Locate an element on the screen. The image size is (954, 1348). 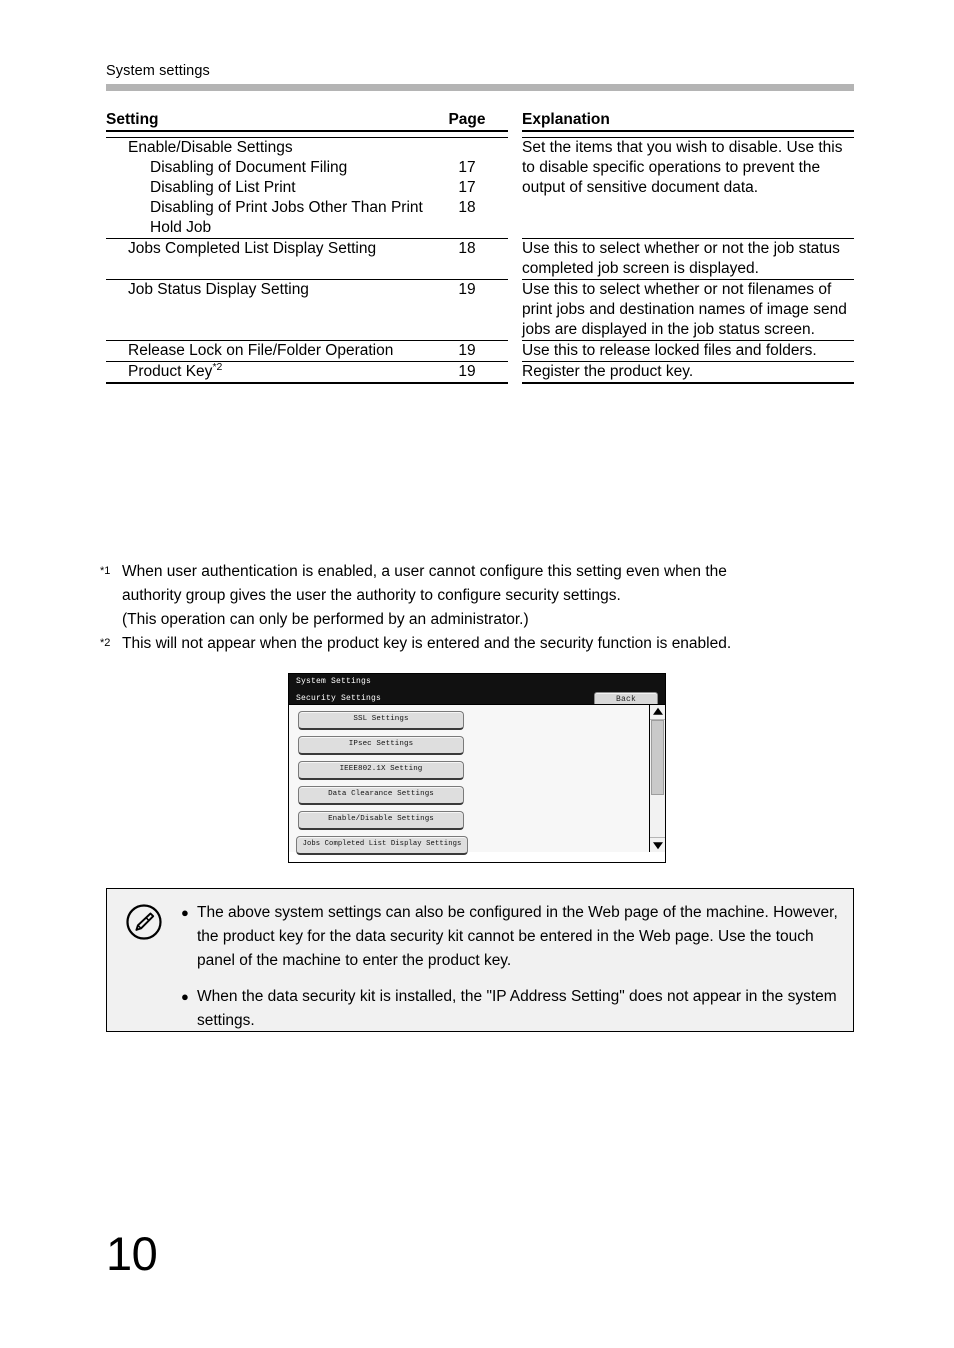
running-header-title: System settings is located at coordinates (158, 71).